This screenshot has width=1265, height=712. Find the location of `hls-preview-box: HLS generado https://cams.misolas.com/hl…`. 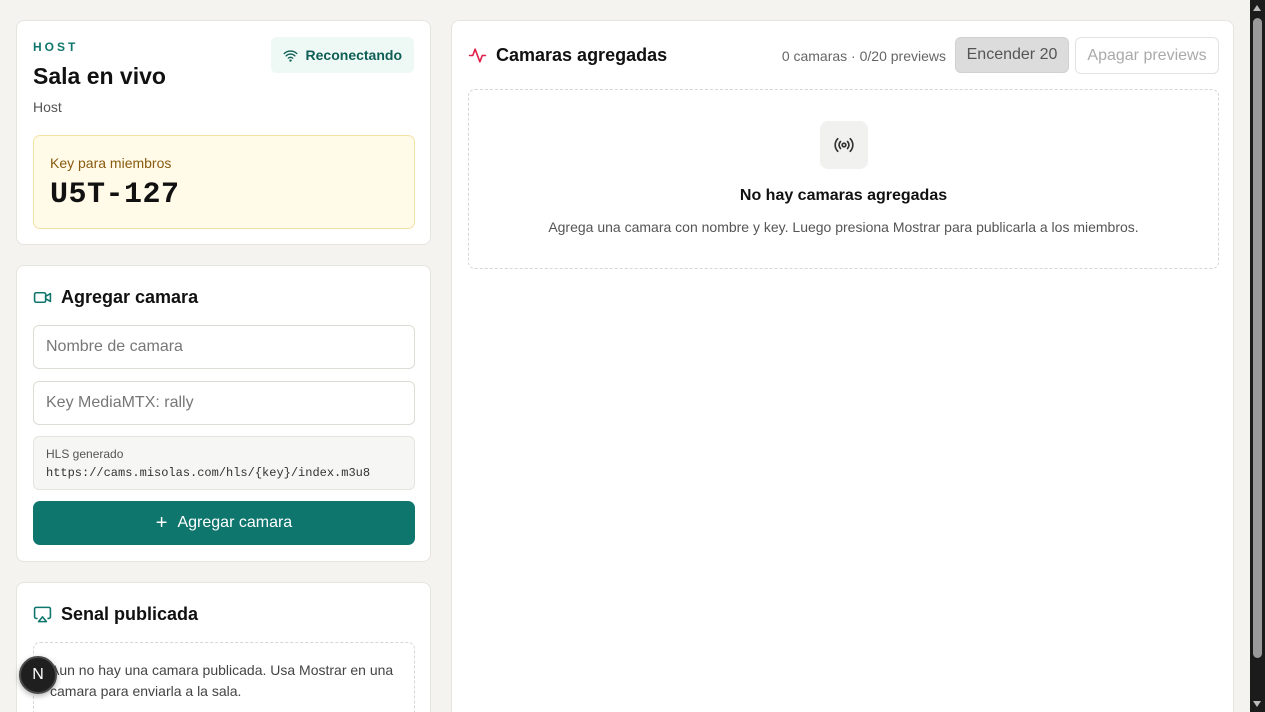

hls-preview-box: HLS generado https://cams.misolas.com/hl… is located at coordinates (224, 463).